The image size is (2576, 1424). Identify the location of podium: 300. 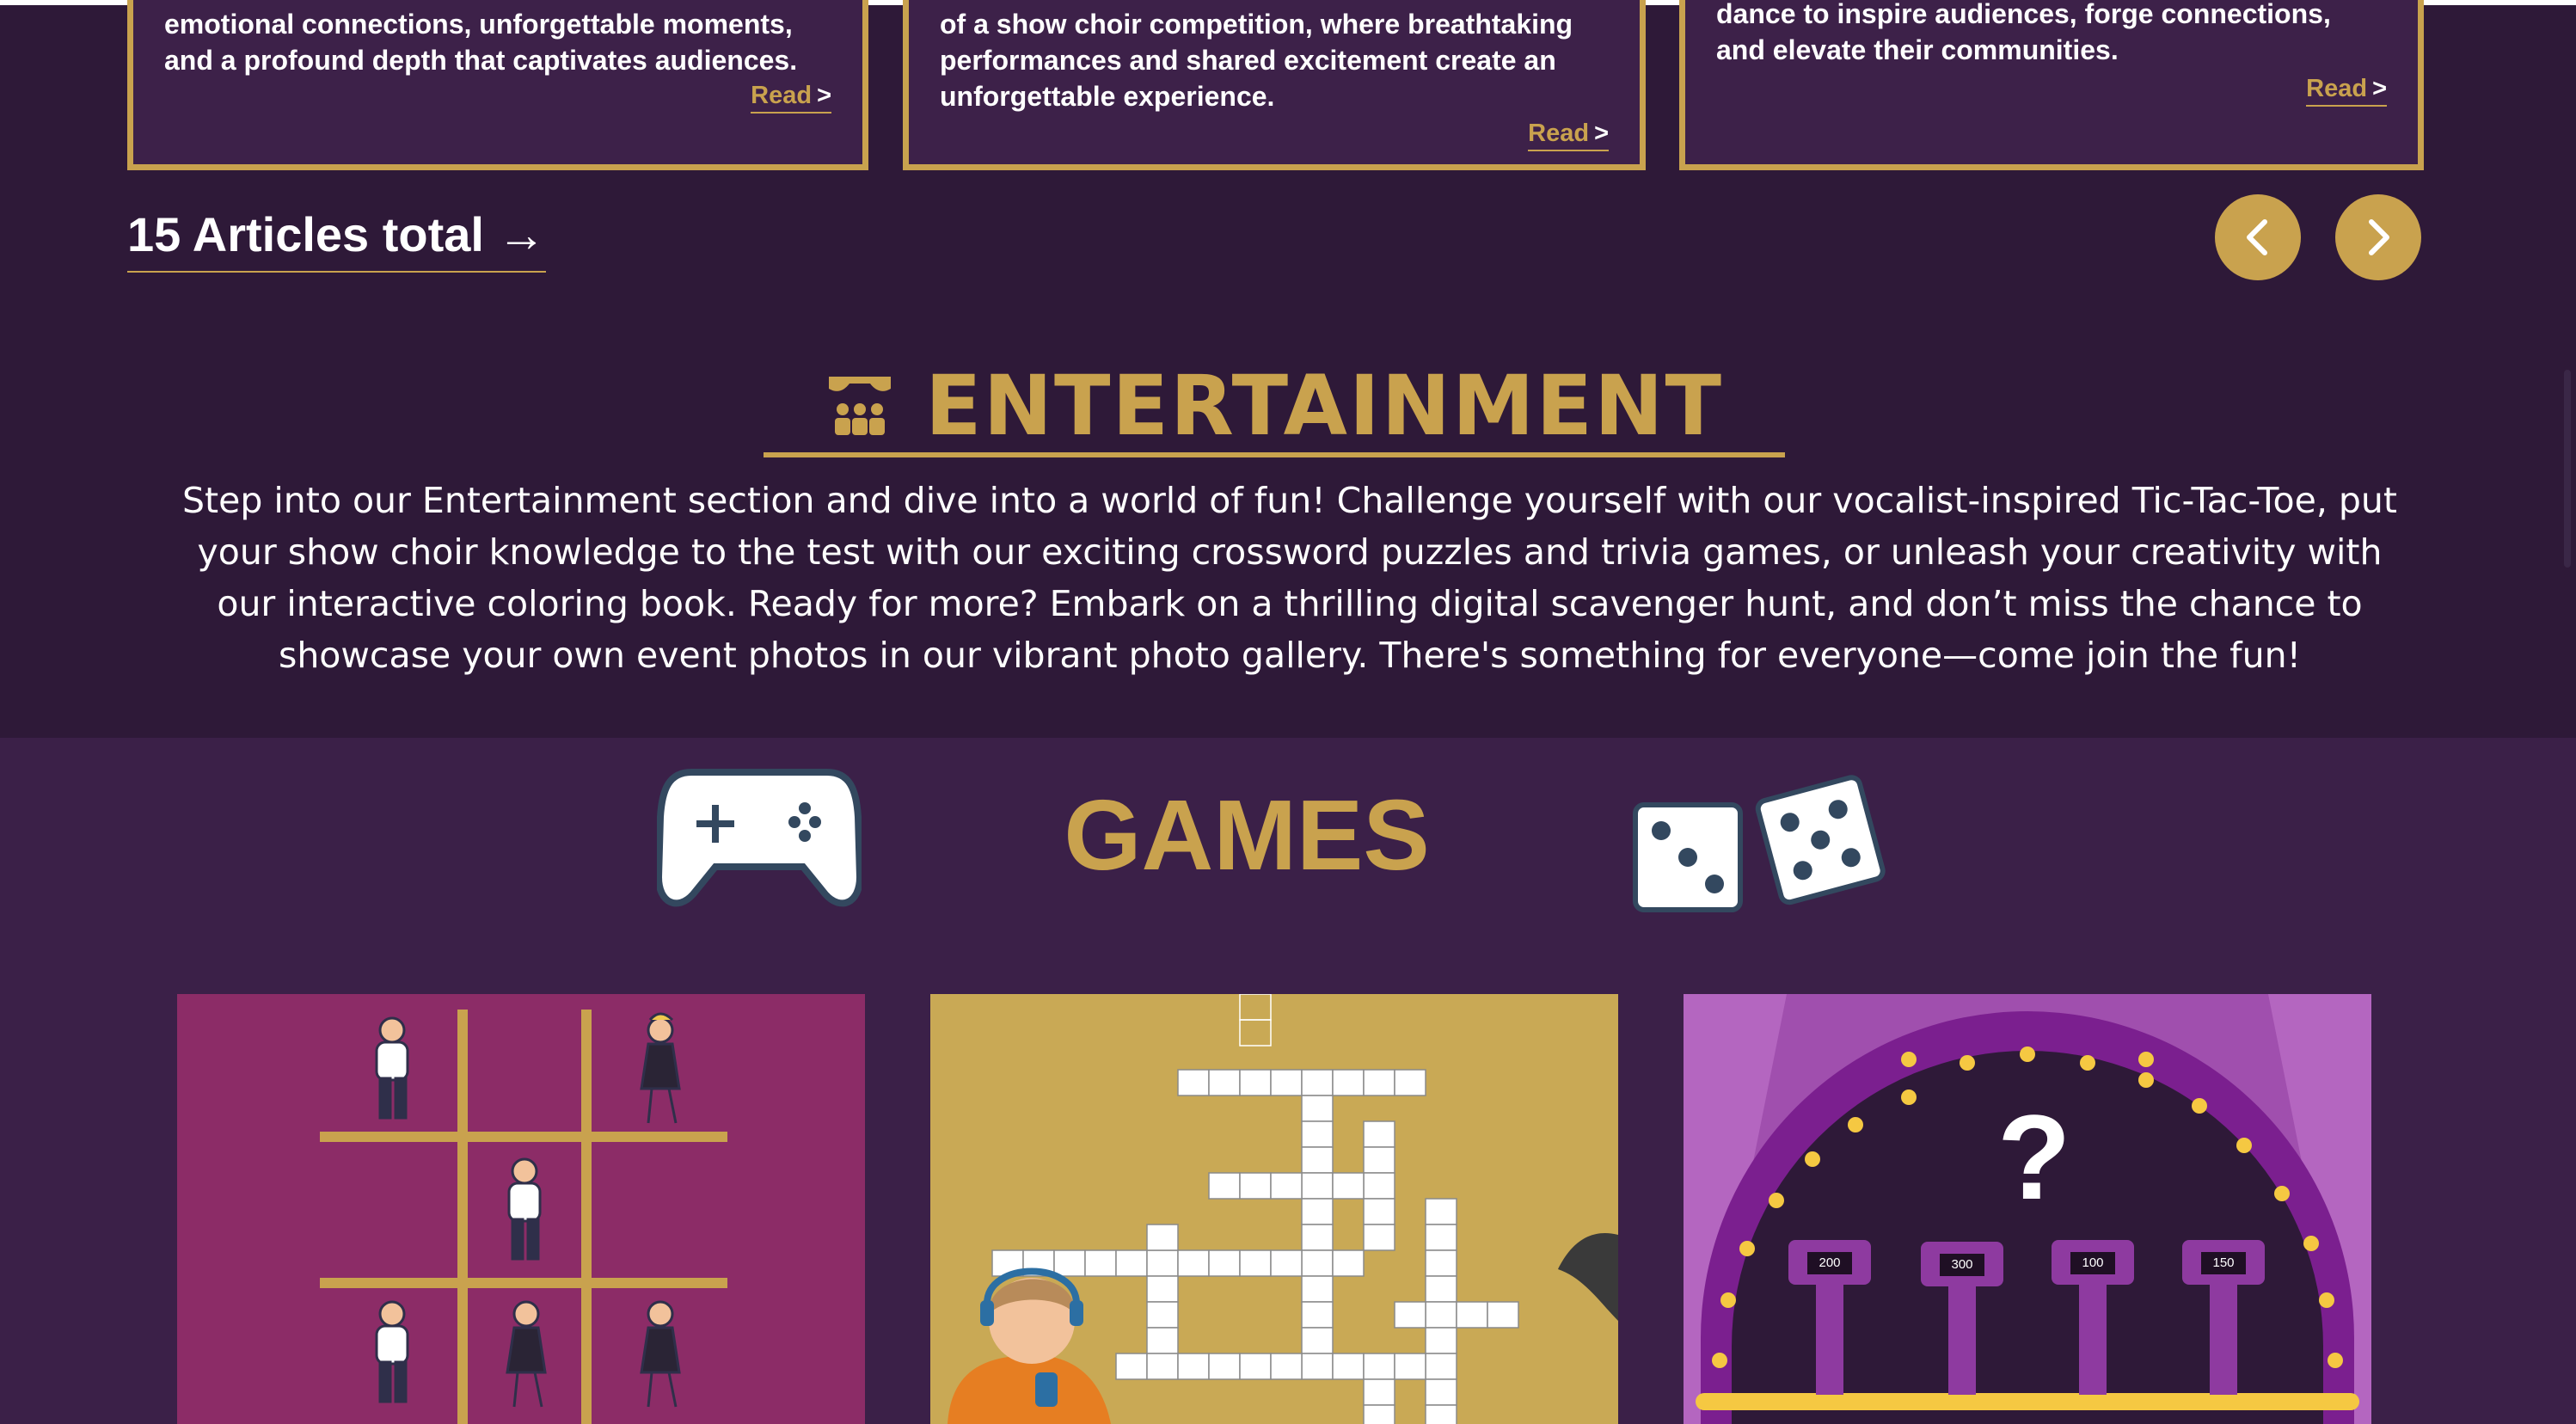
(1962, 1319).